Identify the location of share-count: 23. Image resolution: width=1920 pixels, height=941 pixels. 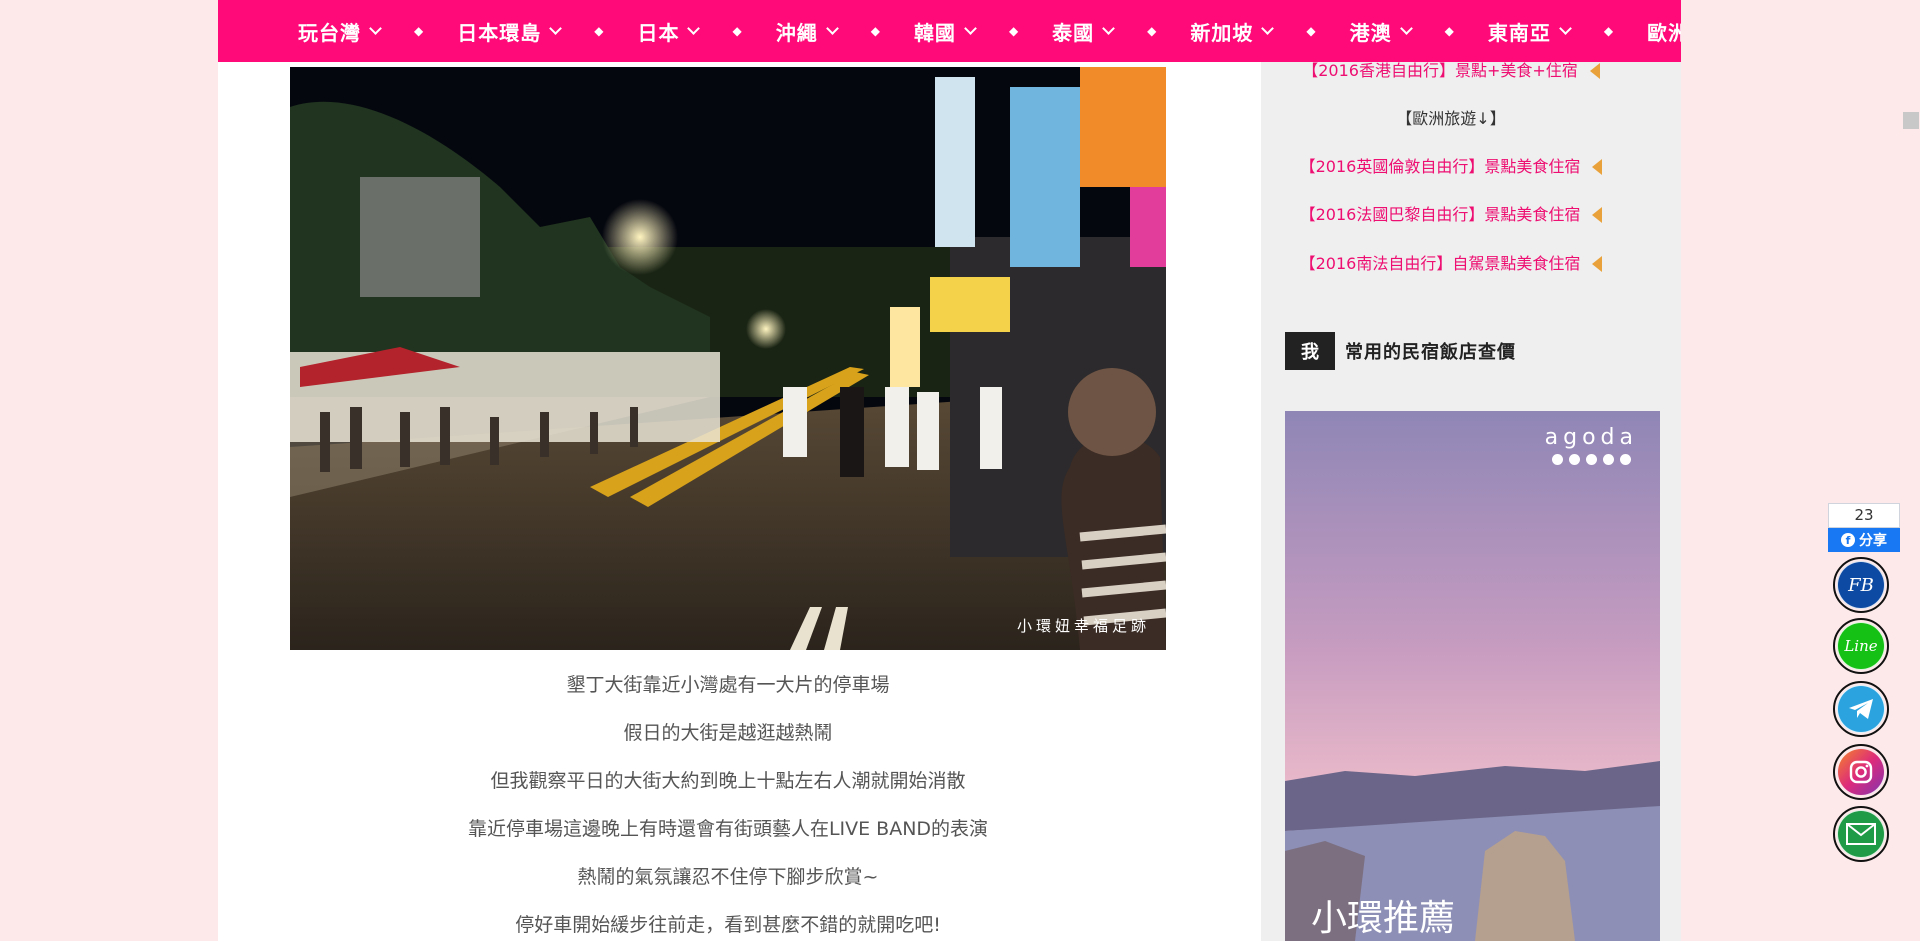
(1864, 515).